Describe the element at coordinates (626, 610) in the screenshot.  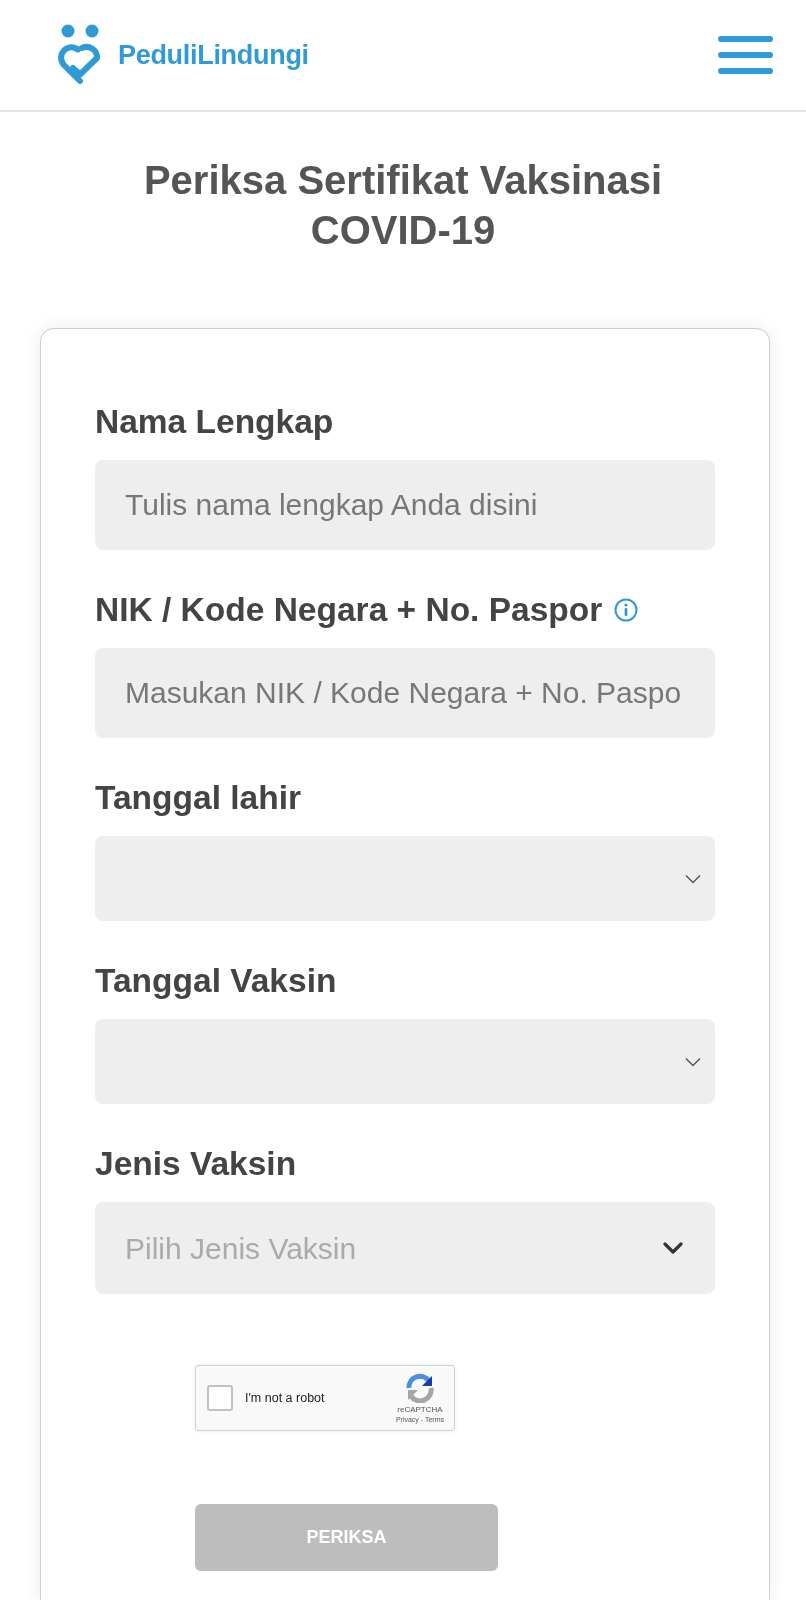
I see `info-icon` at that location.